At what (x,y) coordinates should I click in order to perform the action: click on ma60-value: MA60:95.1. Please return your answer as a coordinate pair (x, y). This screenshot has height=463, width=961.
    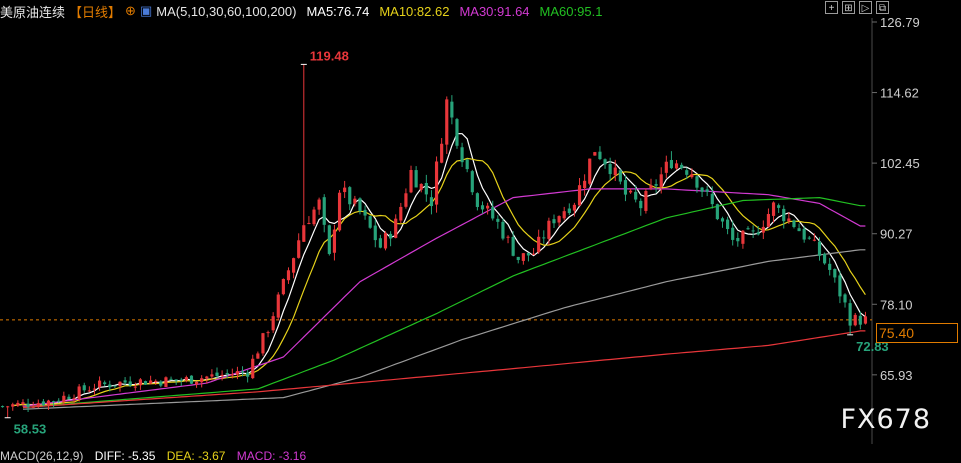
    Looking at the image, I should click on (571, 11).